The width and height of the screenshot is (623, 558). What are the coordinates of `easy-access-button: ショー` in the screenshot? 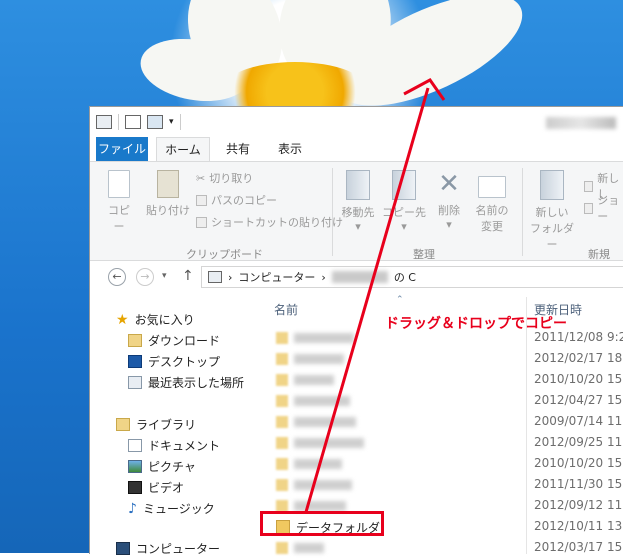 It's located at (603, 208).